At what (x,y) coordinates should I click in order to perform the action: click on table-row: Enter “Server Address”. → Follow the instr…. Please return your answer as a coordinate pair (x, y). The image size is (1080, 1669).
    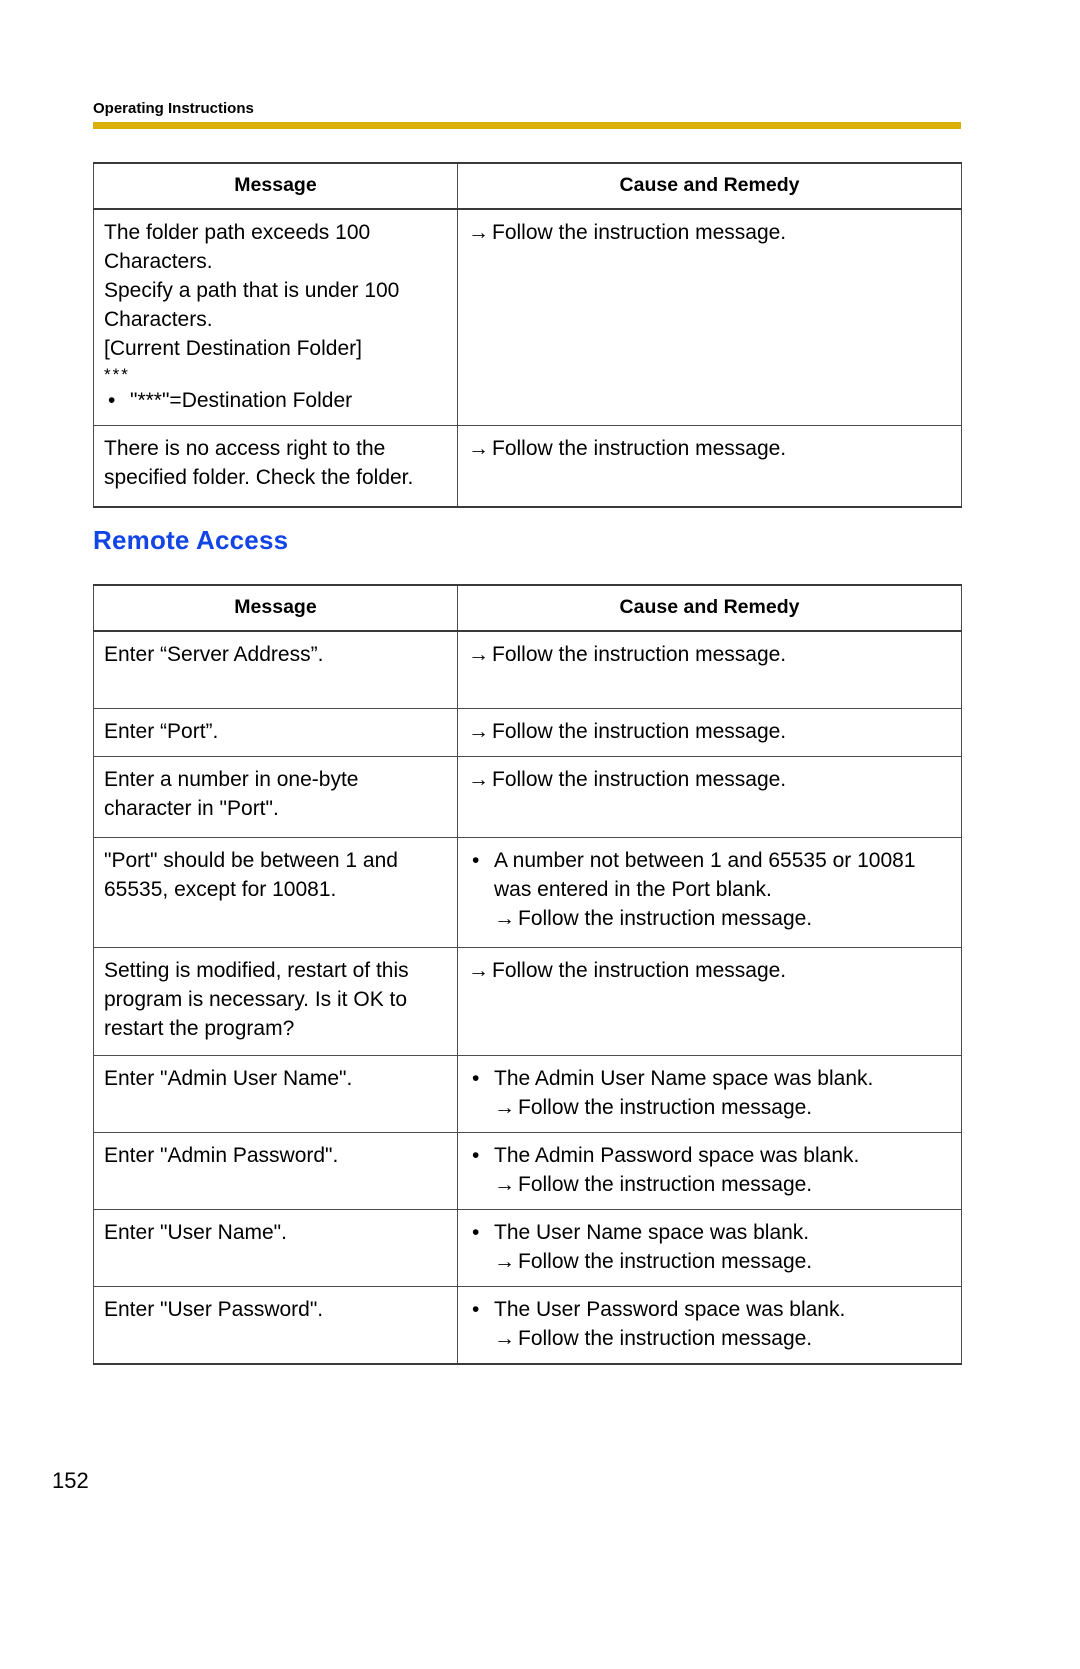
    Looking at the image, I should click on (527, 669).